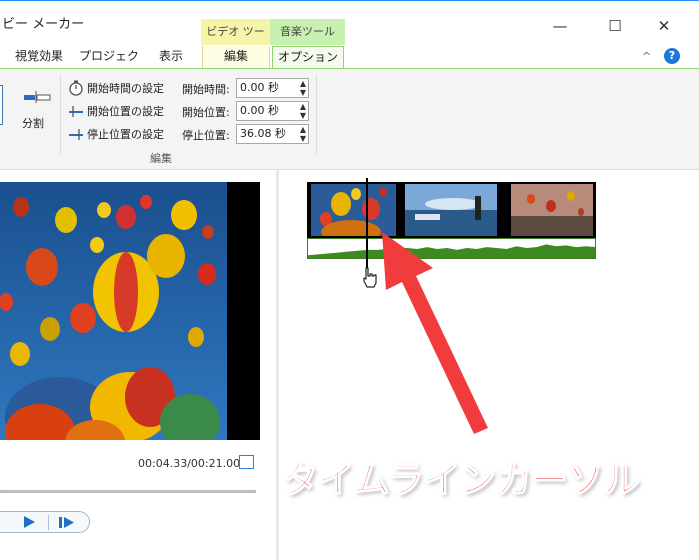  What do you see at coordinates (1, 105) in the screenshot?
I see `previous-ribbon-control` at bounding box center [1, 105].